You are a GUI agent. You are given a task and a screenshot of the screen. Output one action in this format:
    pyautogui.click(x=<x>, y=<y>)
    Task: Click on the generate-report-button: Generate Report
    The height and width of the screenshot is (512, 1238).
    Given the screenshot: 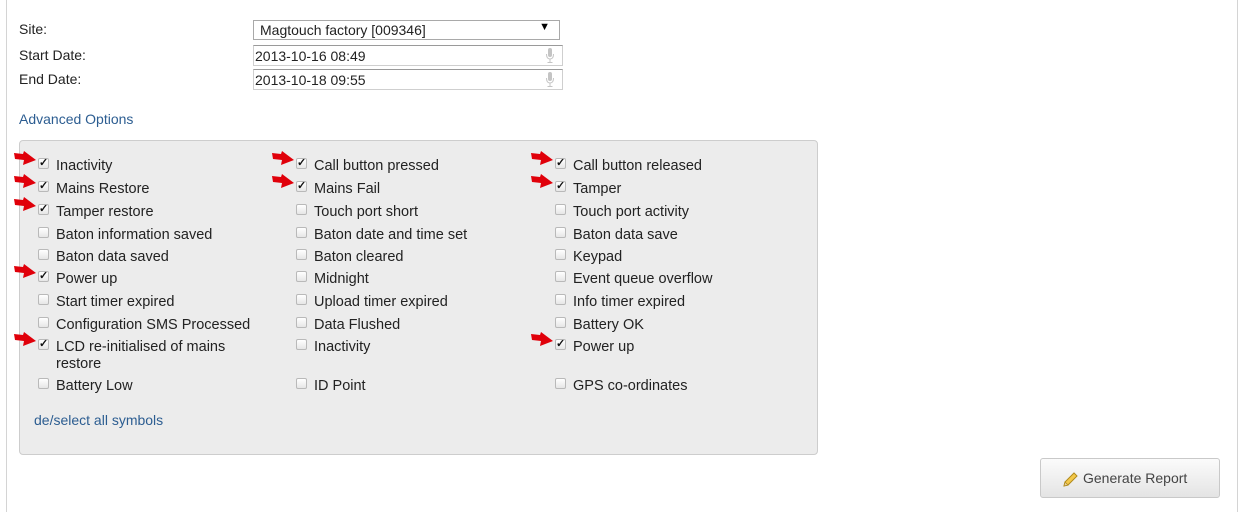 What is the action you would take?
    pyautogui.click(x=1130, y=478)
    